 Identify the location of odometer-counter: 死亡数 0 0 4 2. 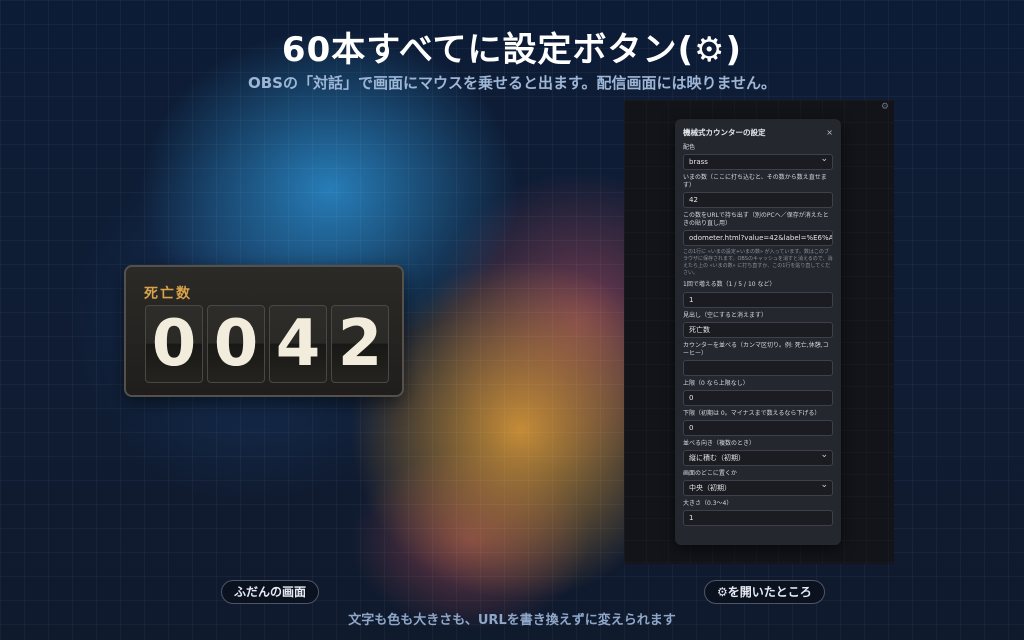
(264, 331).